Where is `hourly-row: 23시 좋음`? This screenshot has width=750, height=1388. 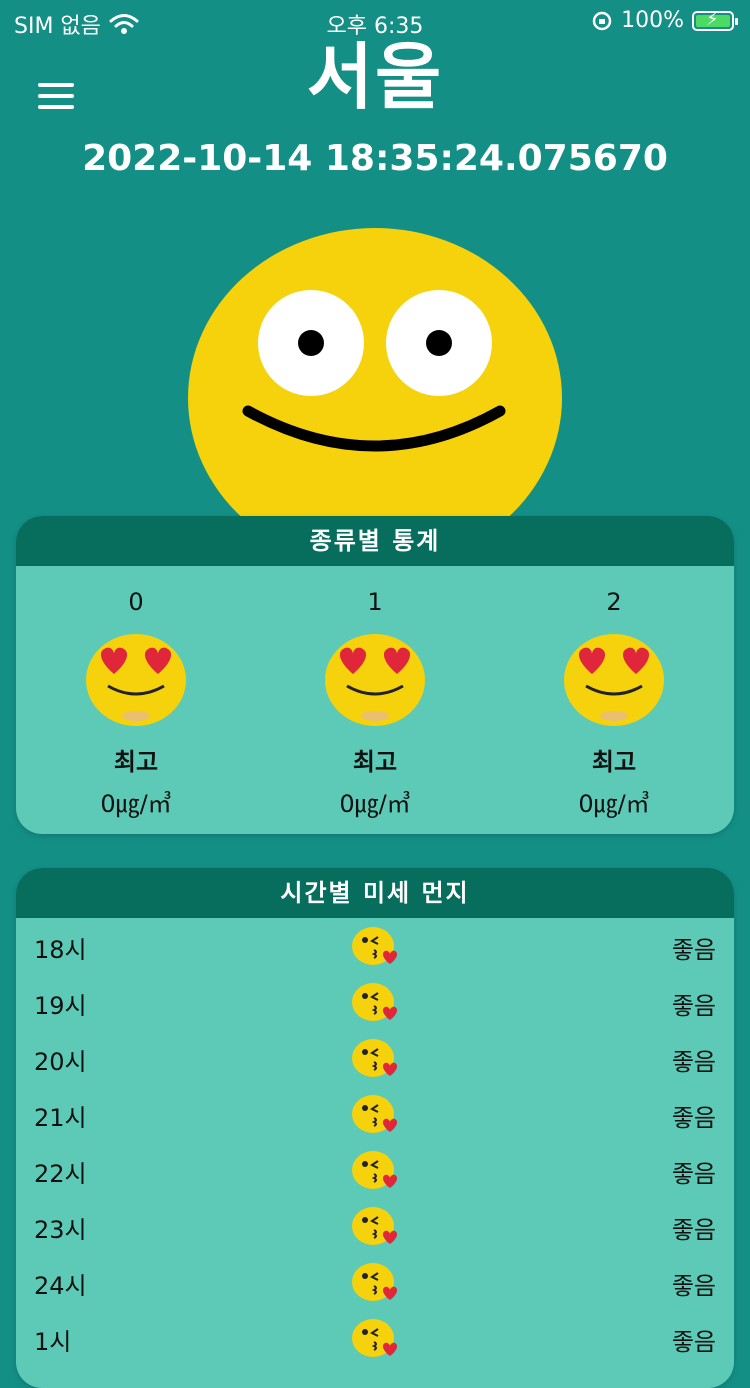
hourly-row: 23시 좋음 is located at coordinates (375, 1226).